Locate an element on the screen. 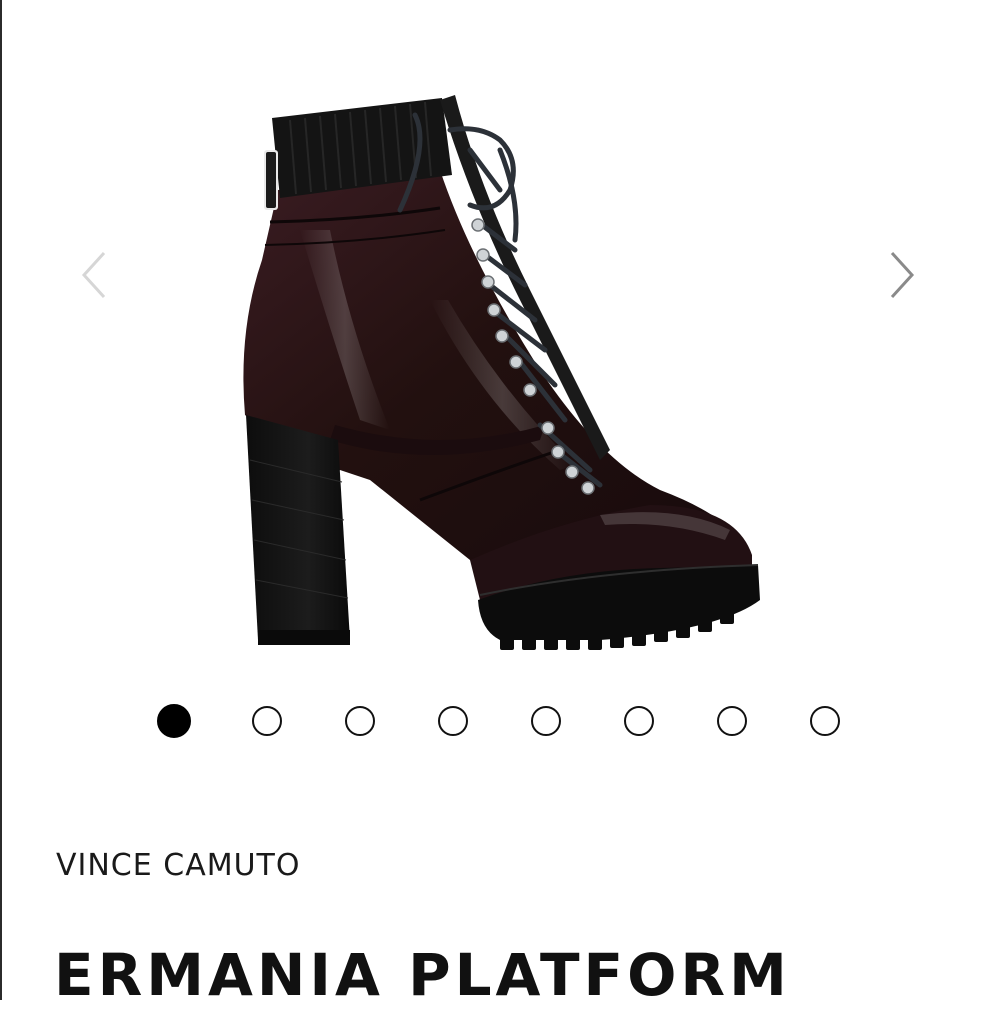  carousel-next-button is located at coordinates (902, 275).